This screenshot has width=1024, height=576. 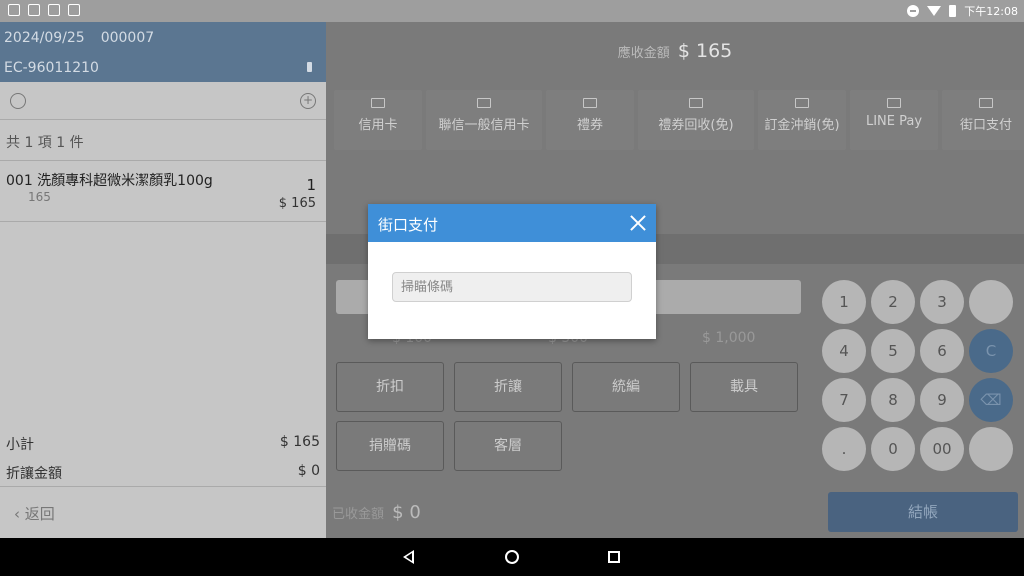 What do you see at coordinates (18, 101) in the screenshot?
I see `member-icon` at bounding box center [18, 101].